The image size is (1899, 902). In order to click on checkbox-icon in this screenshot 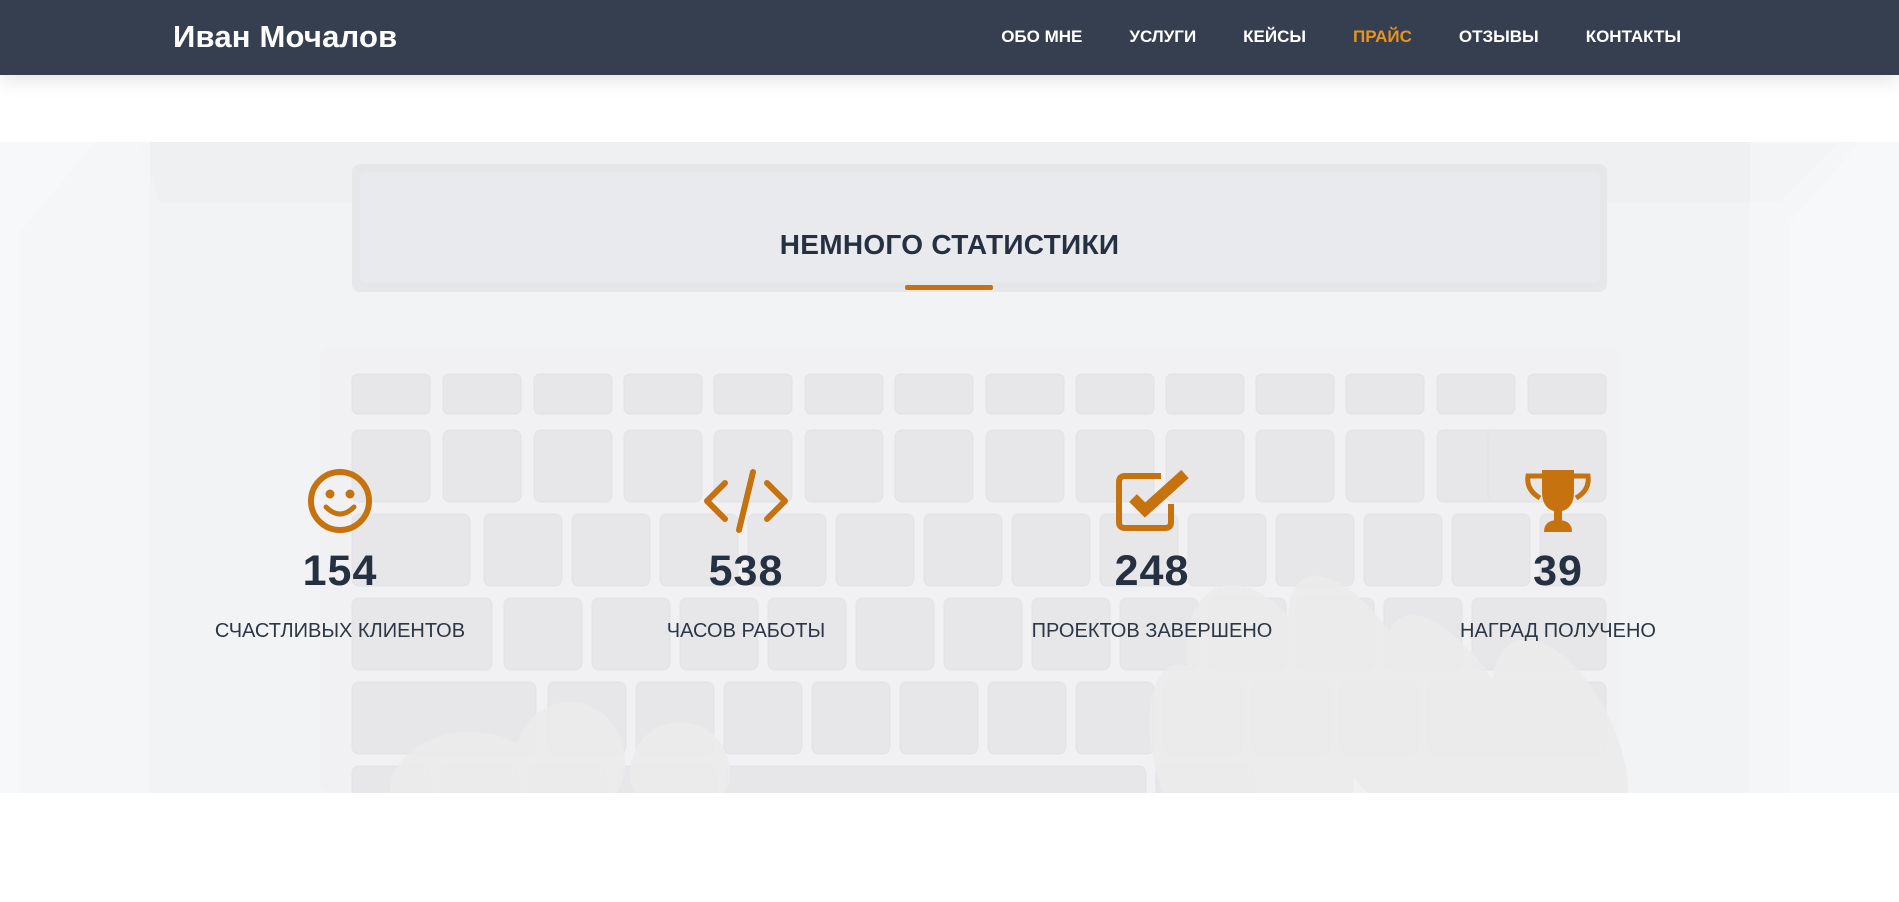, I will do `click(1152, 501)`.